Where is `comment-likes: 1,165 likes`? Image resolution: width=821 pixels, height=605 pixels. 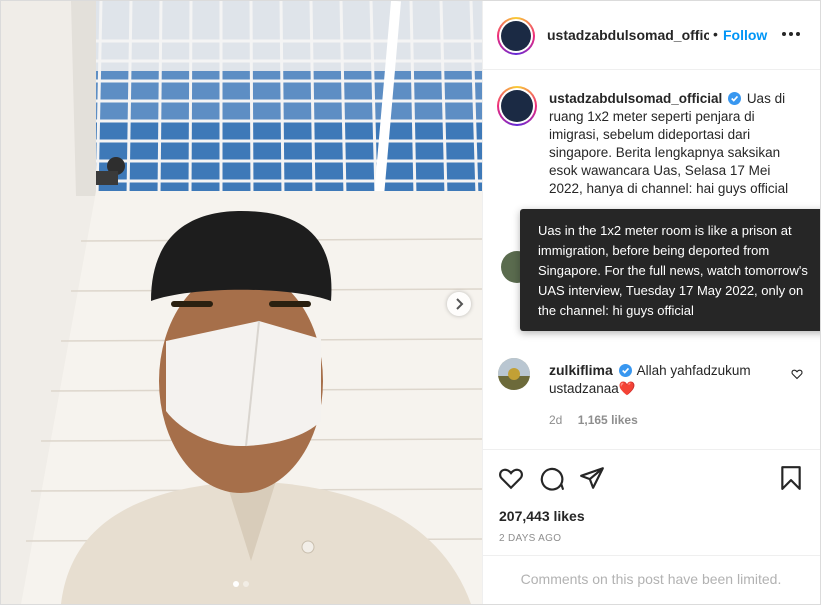
comment-likes: 1,165 likes is located at coordinates (608, 420).